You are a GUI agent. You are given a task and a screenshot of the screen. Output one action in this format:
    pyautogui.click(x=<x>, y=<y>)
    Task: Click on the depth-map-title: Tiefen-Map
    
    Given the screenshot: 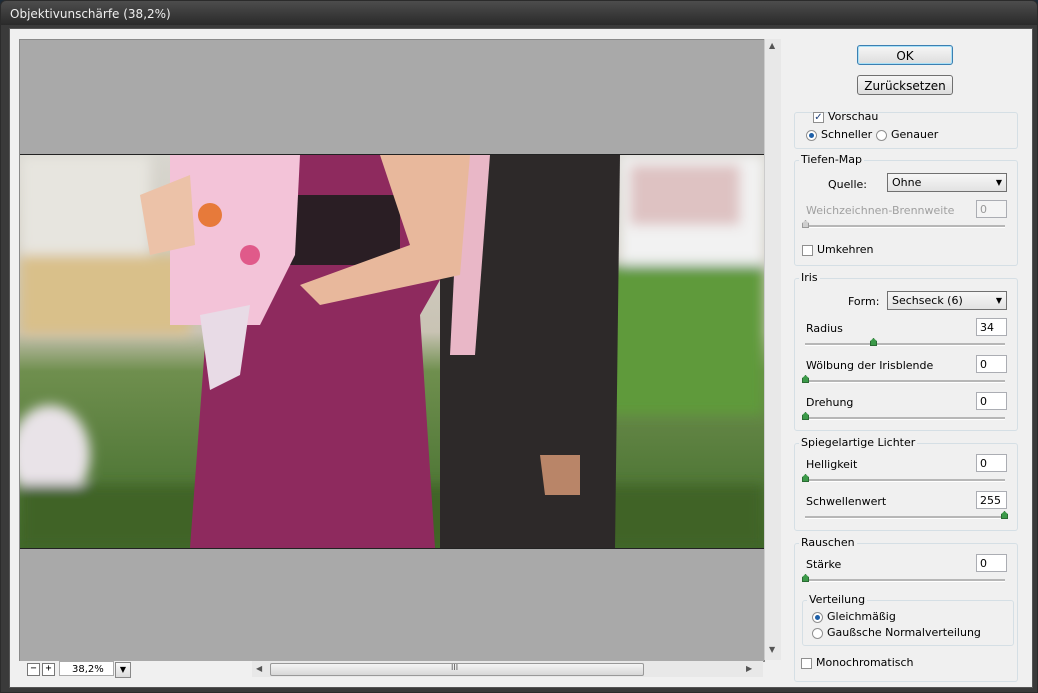 What is the action you would take?
    pyautogui.click(x=831, y=159)
    